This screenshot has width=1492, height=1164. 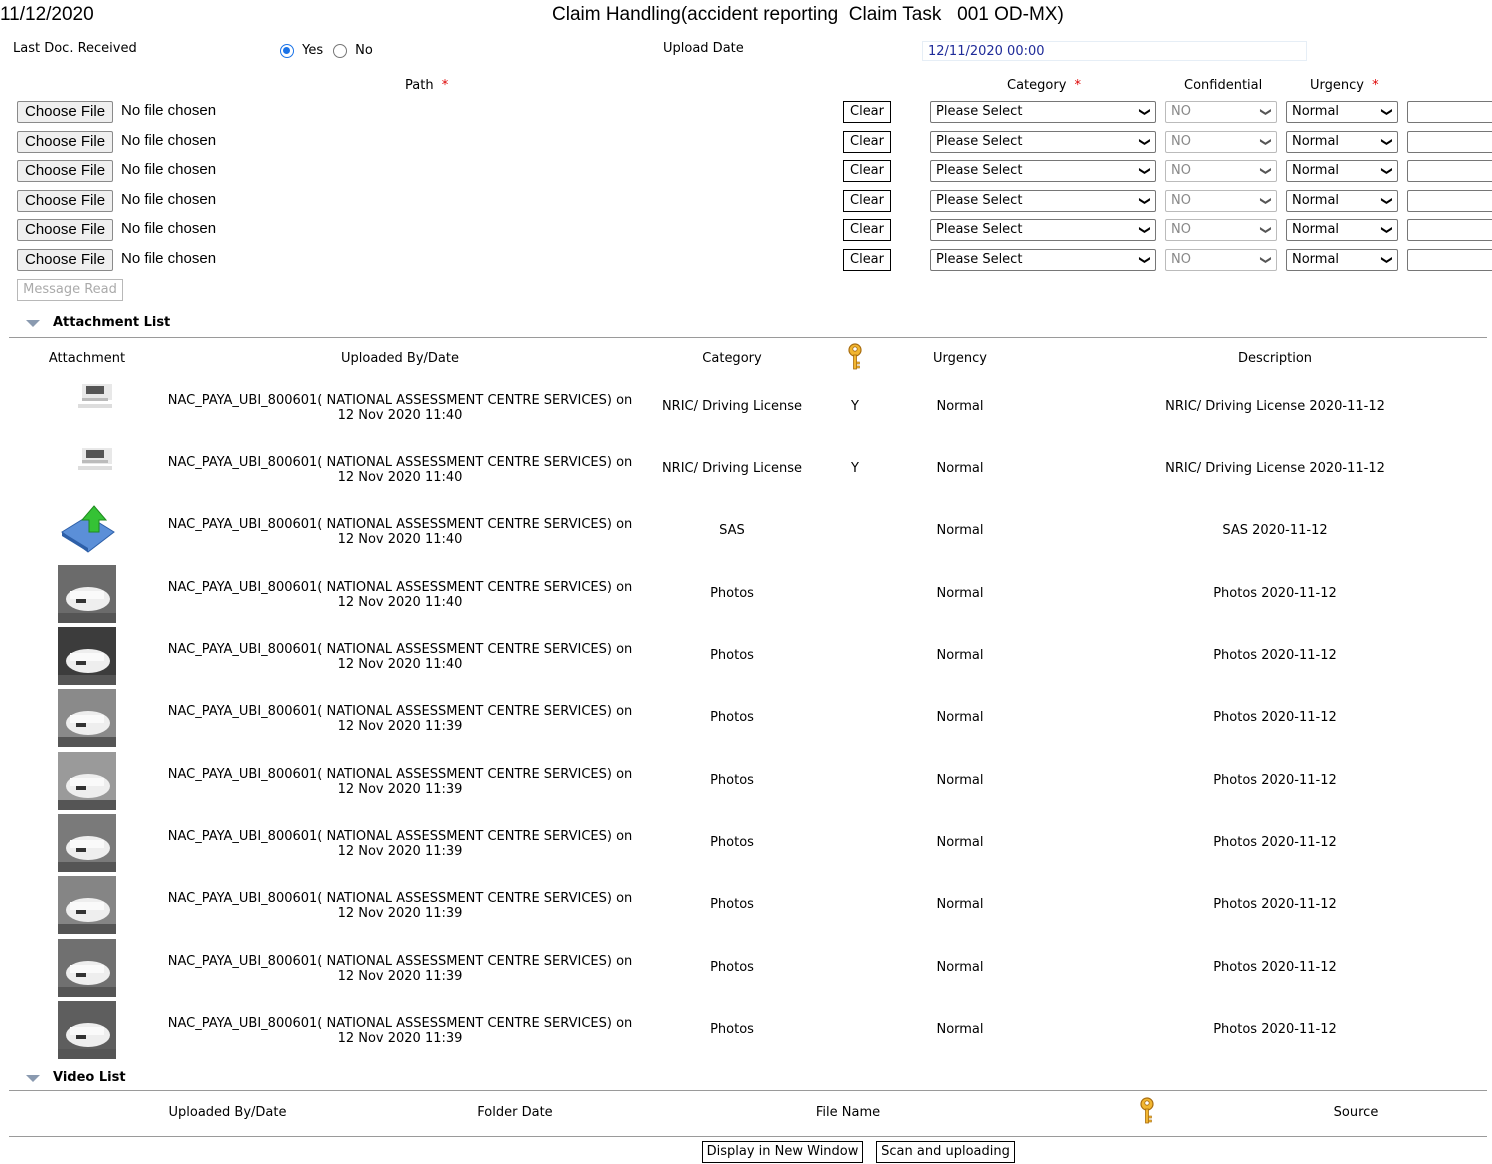 What do you see at coordinates (313, 50) in the screenshot?
I see `radio-yes-label: Yes` at bounding box center [313, 50].